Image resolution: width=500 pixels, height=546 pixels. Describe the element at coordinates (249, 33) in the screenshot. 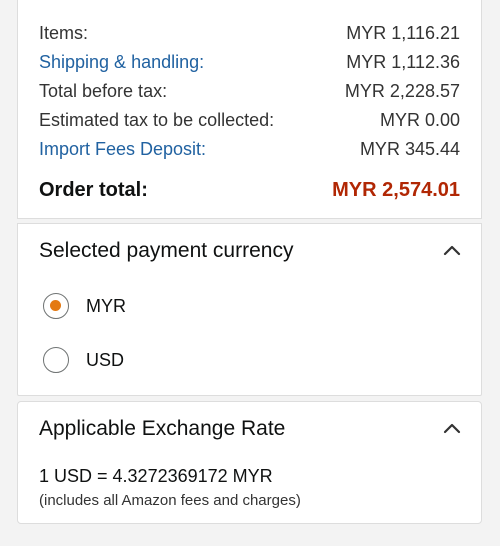

I see `summary-row-items: Items: MYR 1,116.21` at that location.